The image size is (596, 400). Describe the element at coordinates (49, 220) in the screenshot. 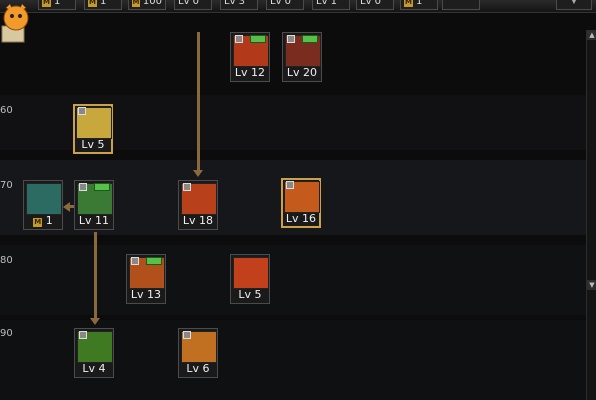

I see `skill-count: 1` at that location.